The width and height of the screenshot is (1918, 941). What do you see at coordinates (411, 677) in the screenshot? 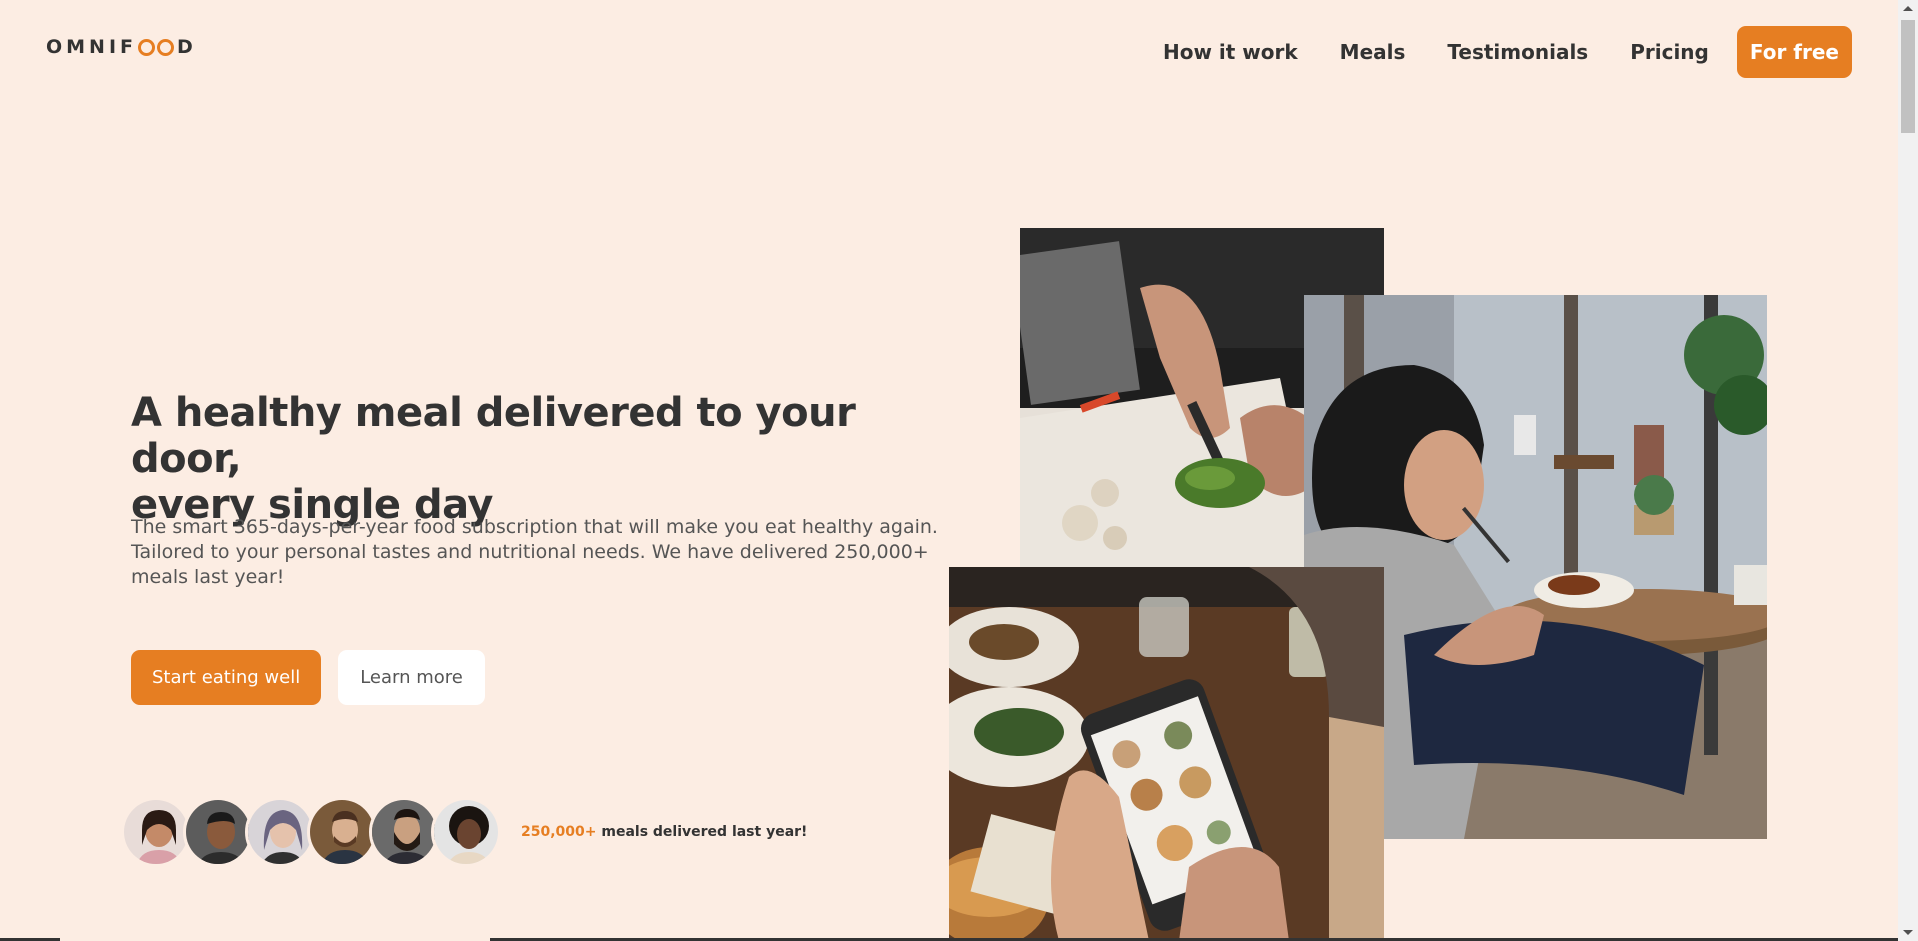
I see `learn-more-button: Learn more` at bounding box center [411, 677].